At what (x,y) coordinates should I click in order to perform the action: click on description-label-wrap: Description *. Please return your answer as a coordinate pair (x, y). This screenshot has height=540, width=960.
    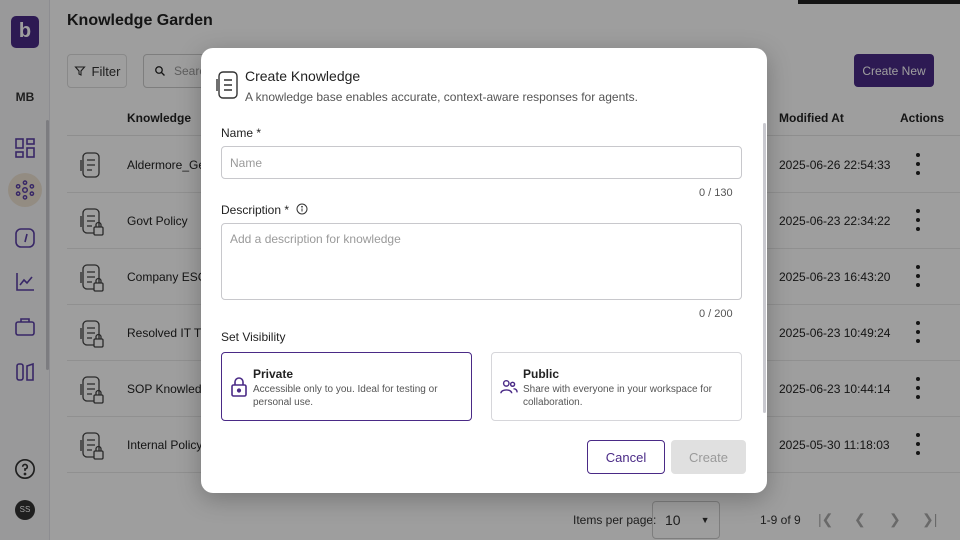
    Looking at the image, I should click on (264, 210).